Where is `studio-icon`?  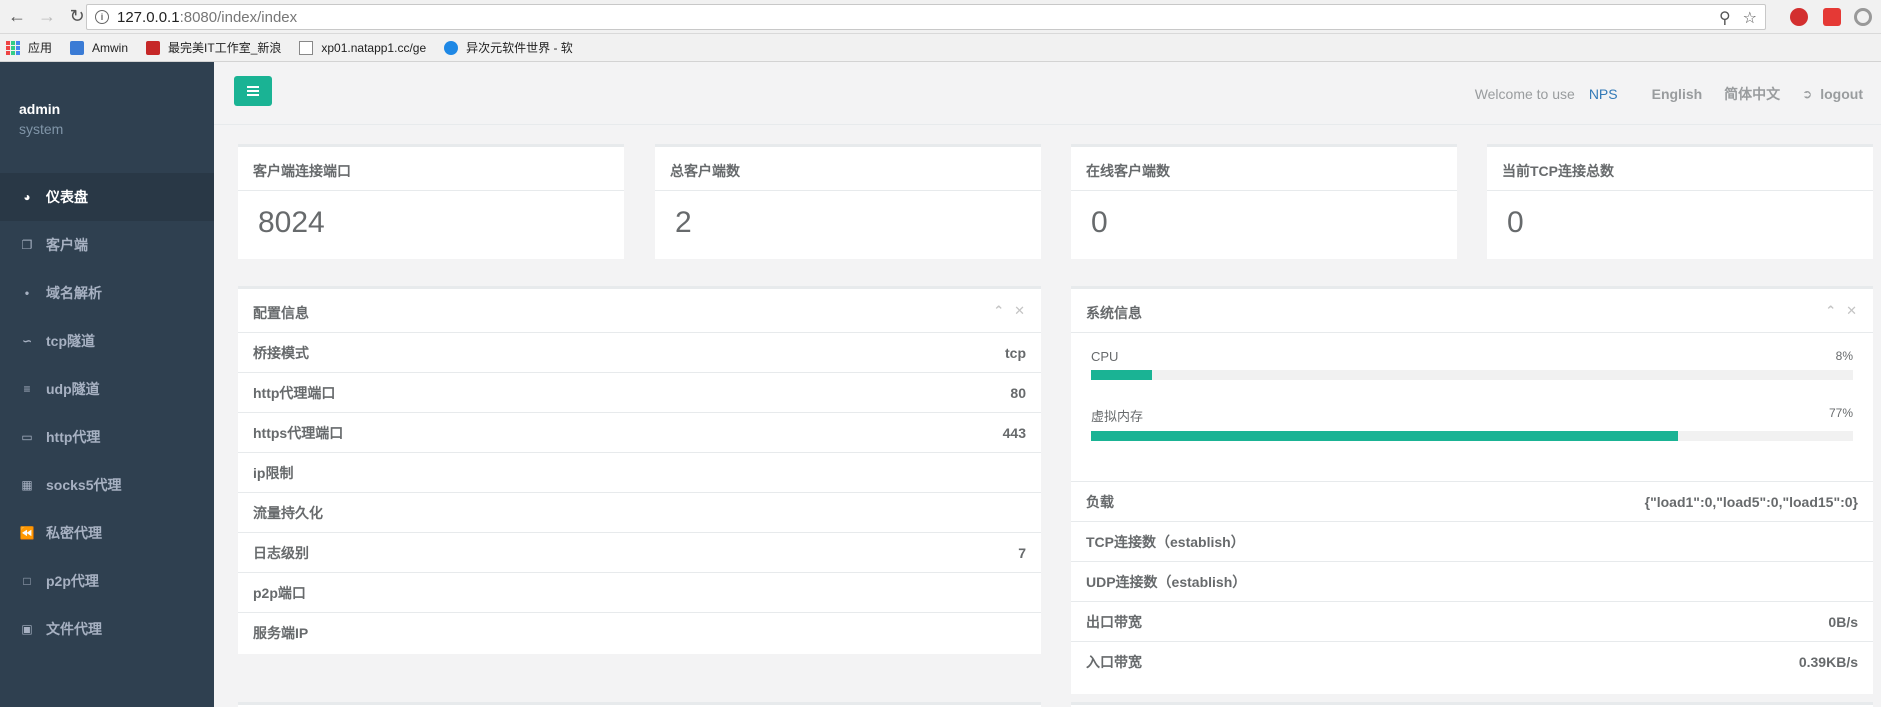 studio-icon is located at coordinates (153, 47).